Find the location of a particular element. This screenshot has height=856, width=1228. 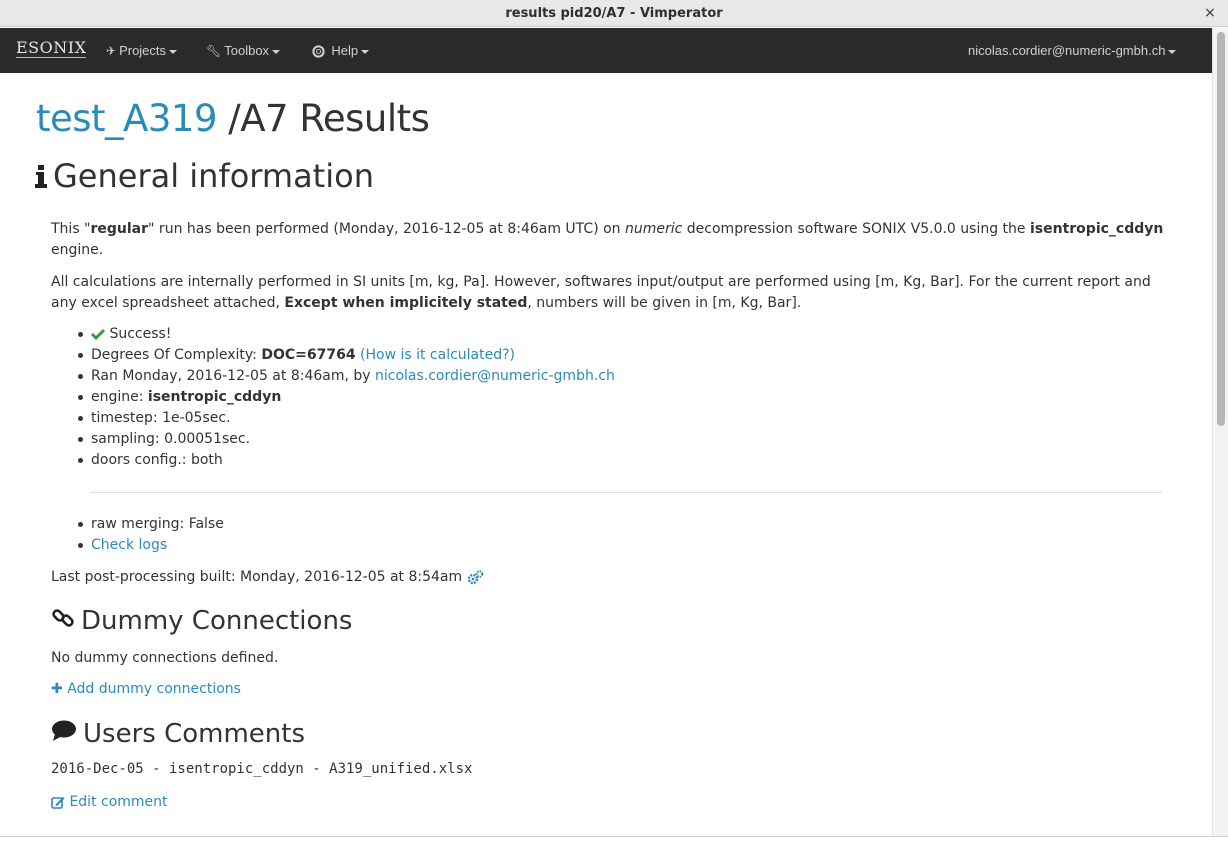

units-emphasis: Except when implicitely stated is located at coordinates (406, 303).